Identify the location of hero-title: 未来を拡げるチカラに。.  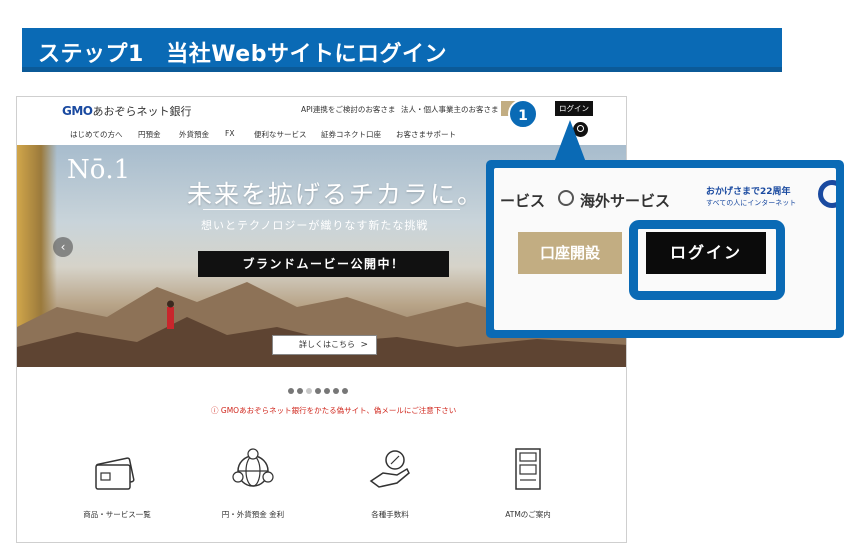
(336, 194).